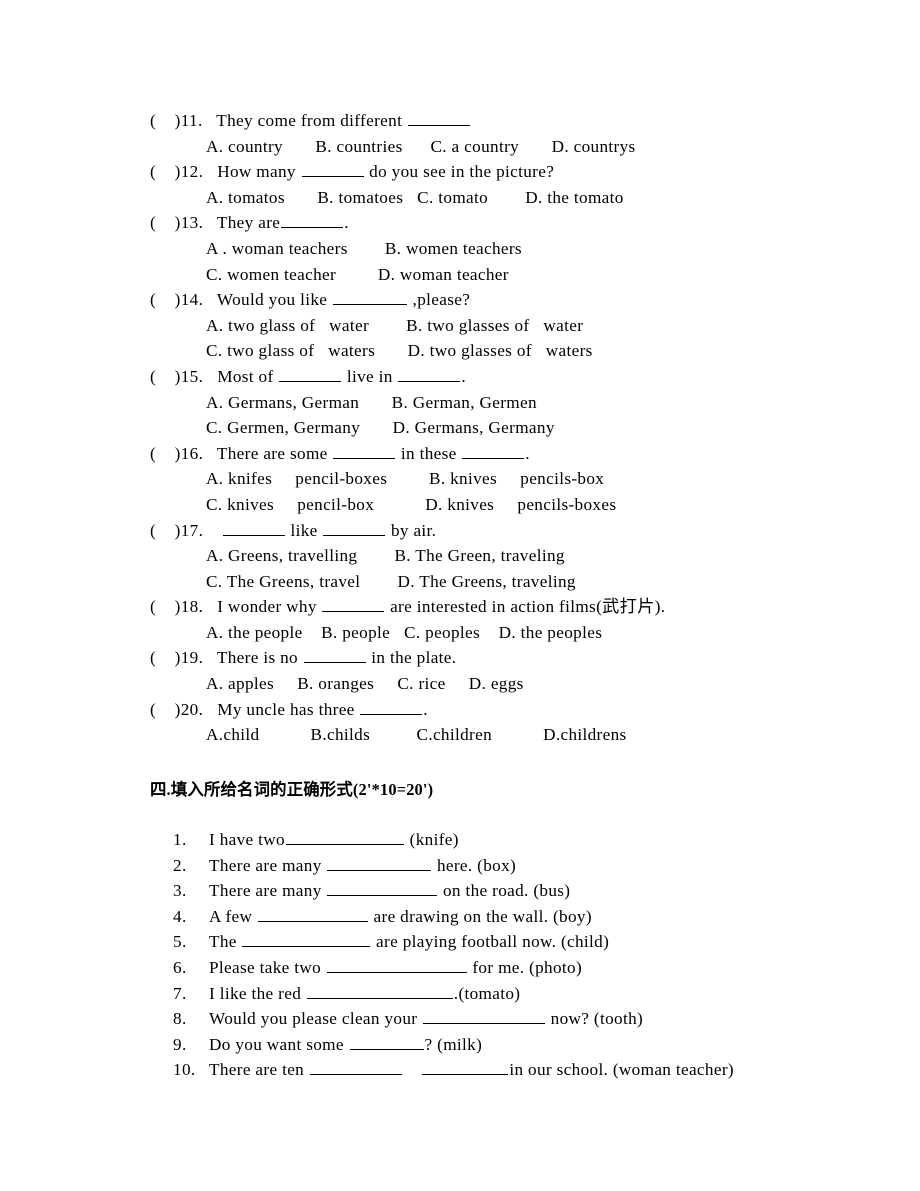 The image size is (920, 1191). What do you see at coordinates (510, 121) in the screenshot?
I see `mc-stem: ( )11. They come from different` at bounding box center [510, 121].